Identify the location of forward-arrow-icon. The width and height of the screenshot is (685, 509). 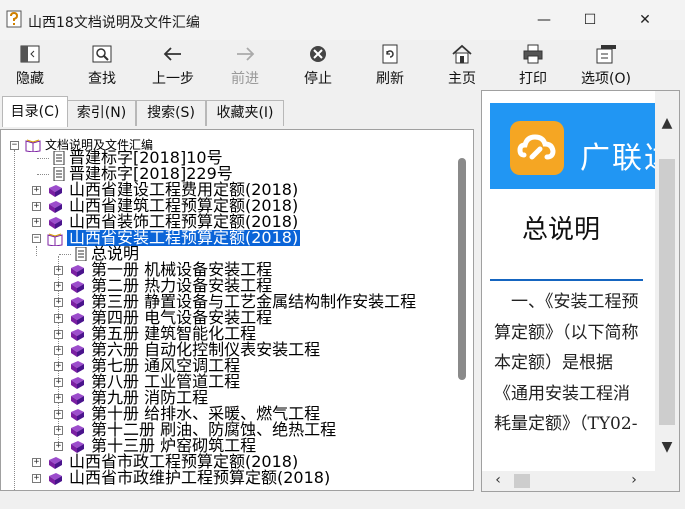
(246, 54).